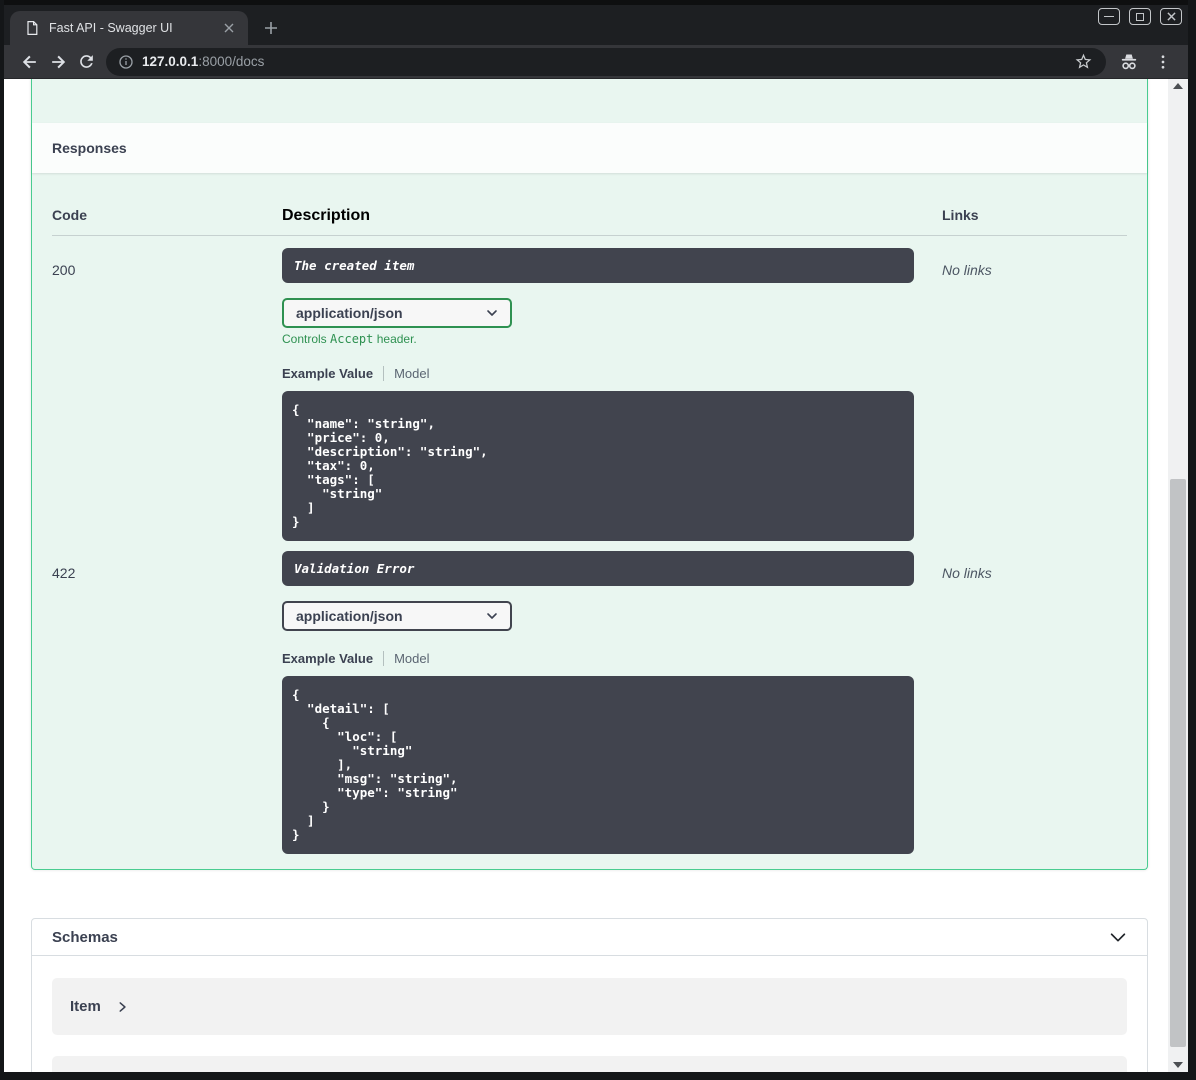  I want to click on site-info-icon, so click(126, 62).